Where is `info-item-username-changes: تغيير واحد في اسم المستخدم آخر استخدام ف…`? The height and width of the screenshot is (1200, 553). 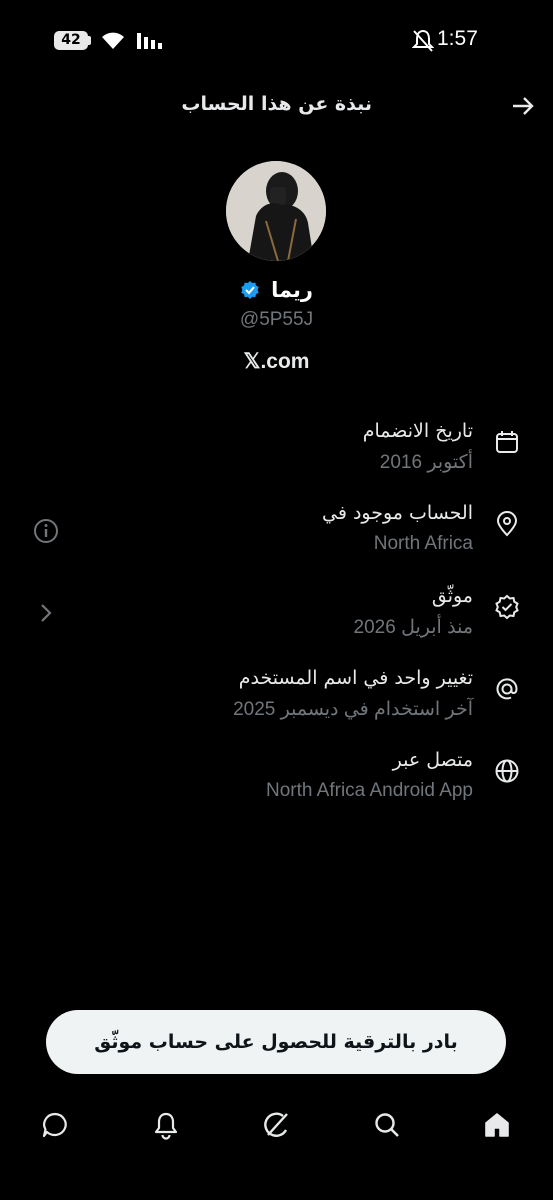
info-item-username-changes: تغيير واحد في اسم المستخدم آخر استخدام ف… is located at coordinates (276, 702).